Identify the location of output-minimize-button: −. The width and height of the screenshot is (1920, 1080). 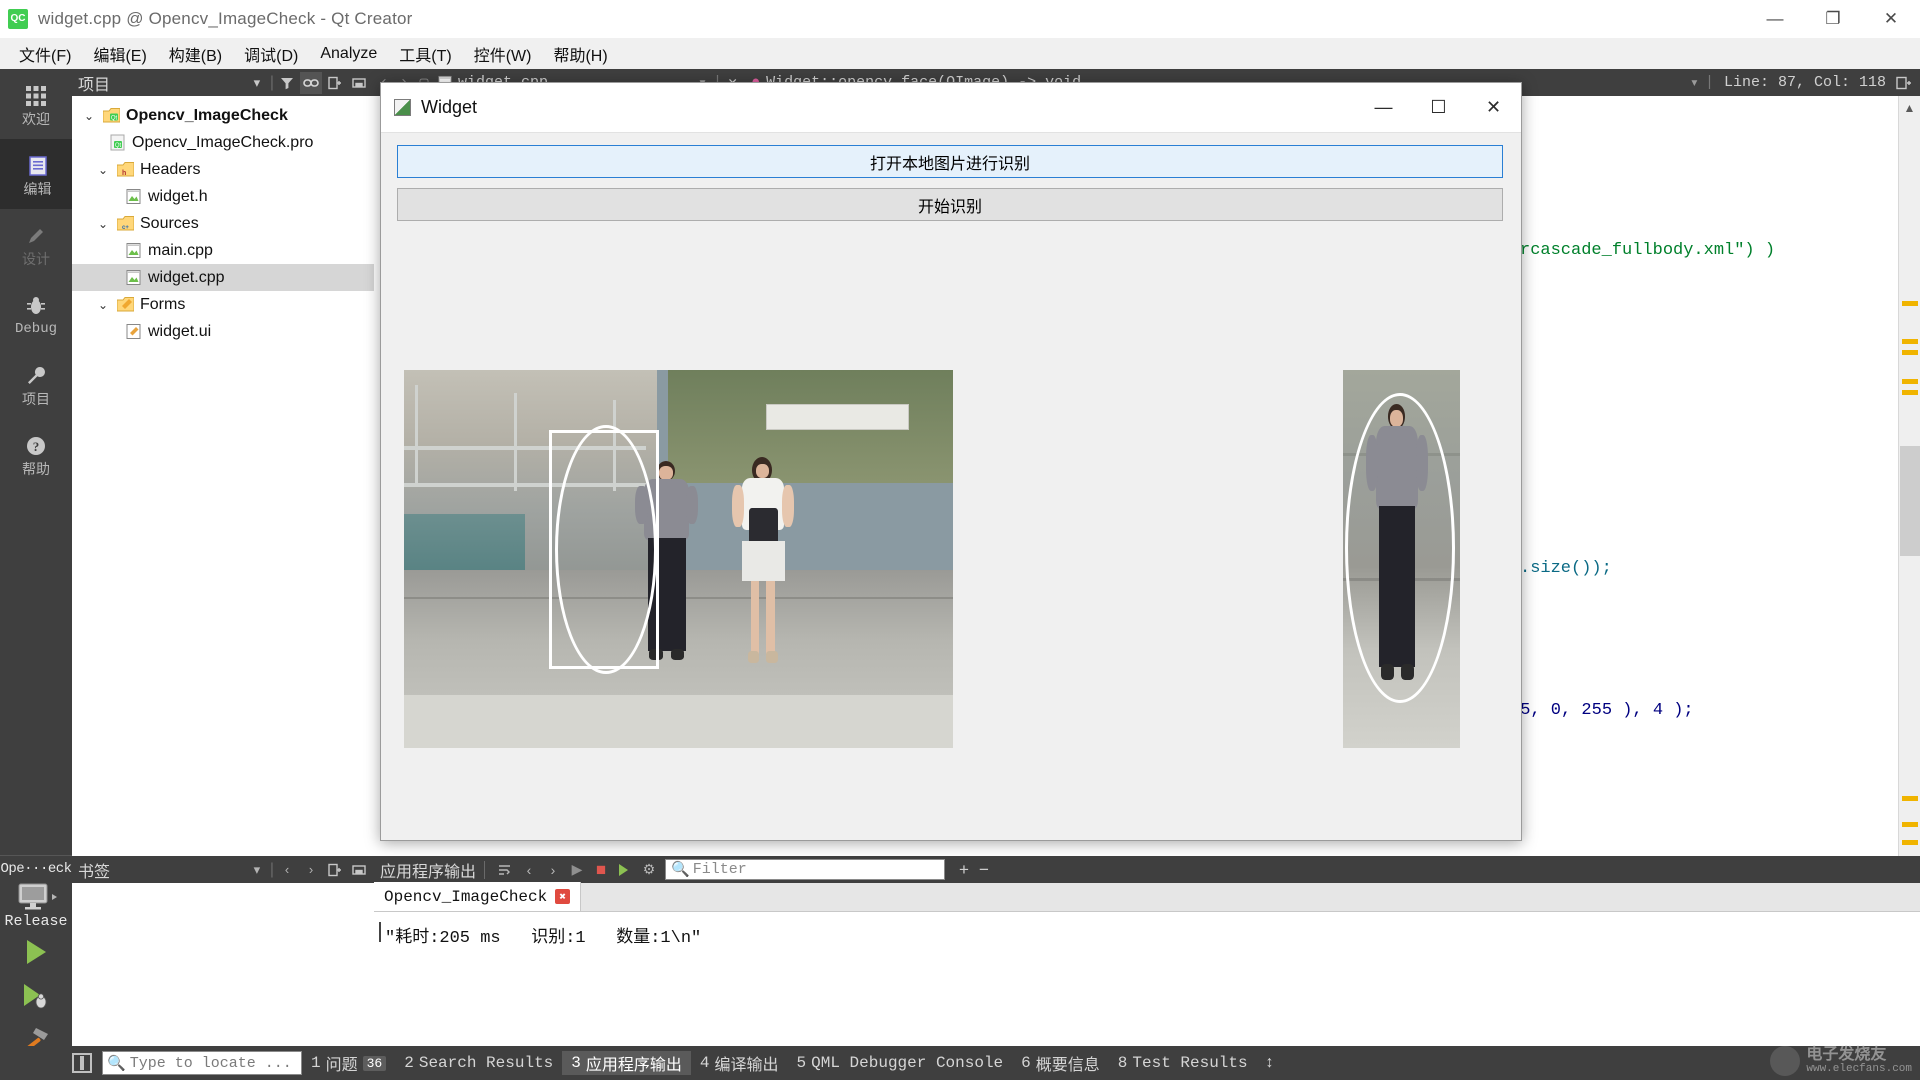
(984, 870).